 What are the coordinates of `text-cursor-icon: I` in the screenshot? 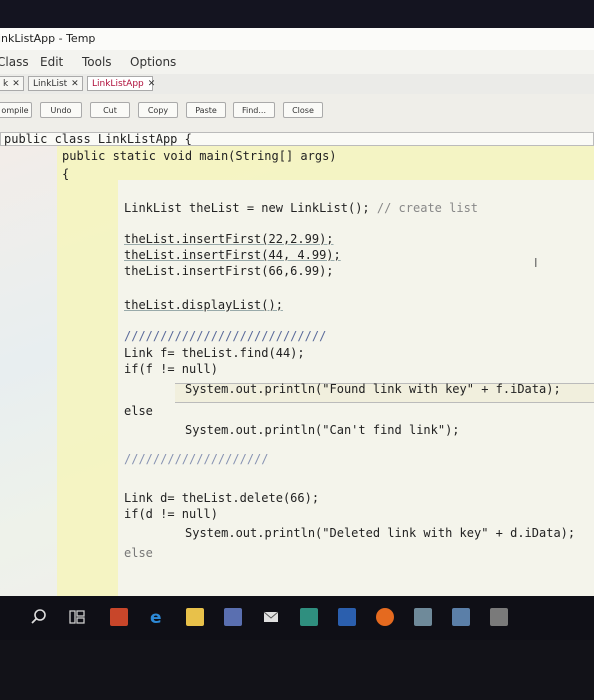 It's located at (536, 263).